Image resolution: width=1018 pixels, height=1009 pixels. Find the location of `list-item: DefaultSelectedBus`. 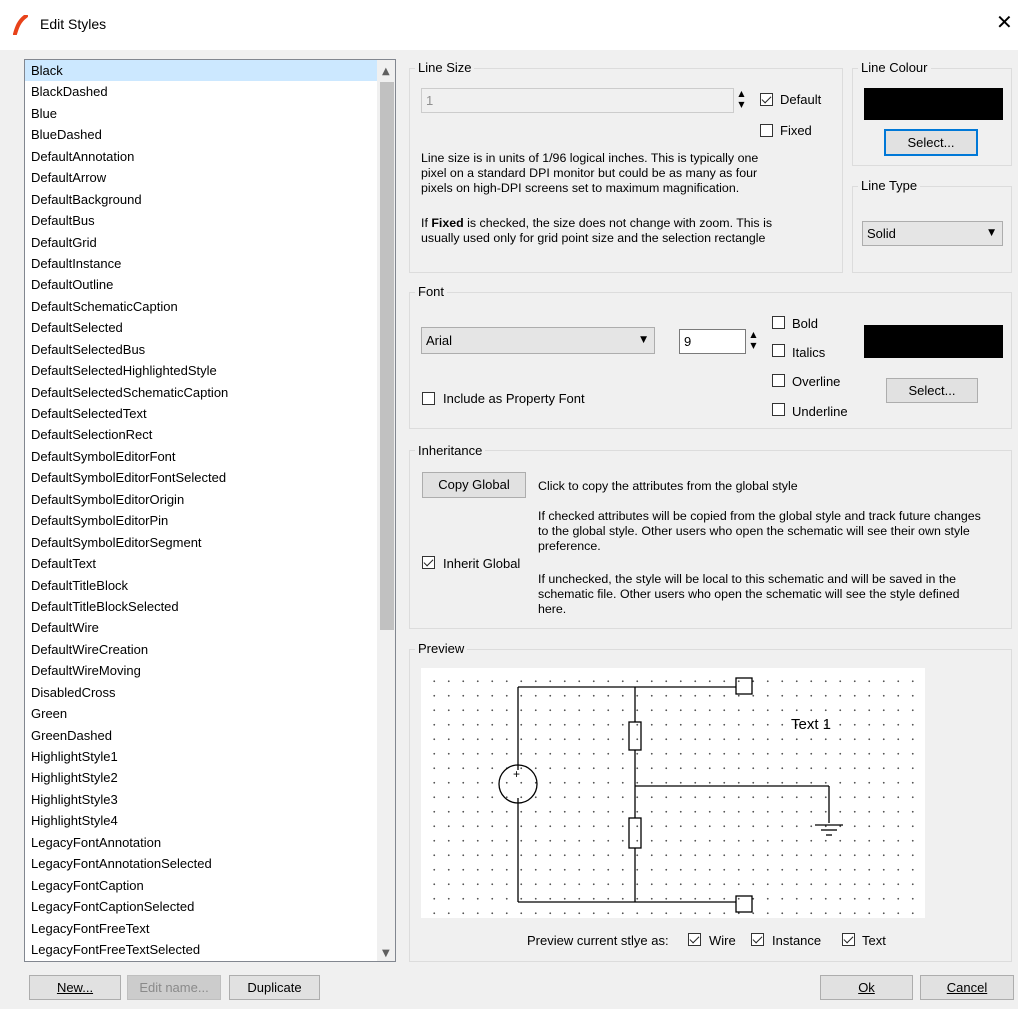

list-item: DefaultSelectedBus is located at coordinates (202, 349).